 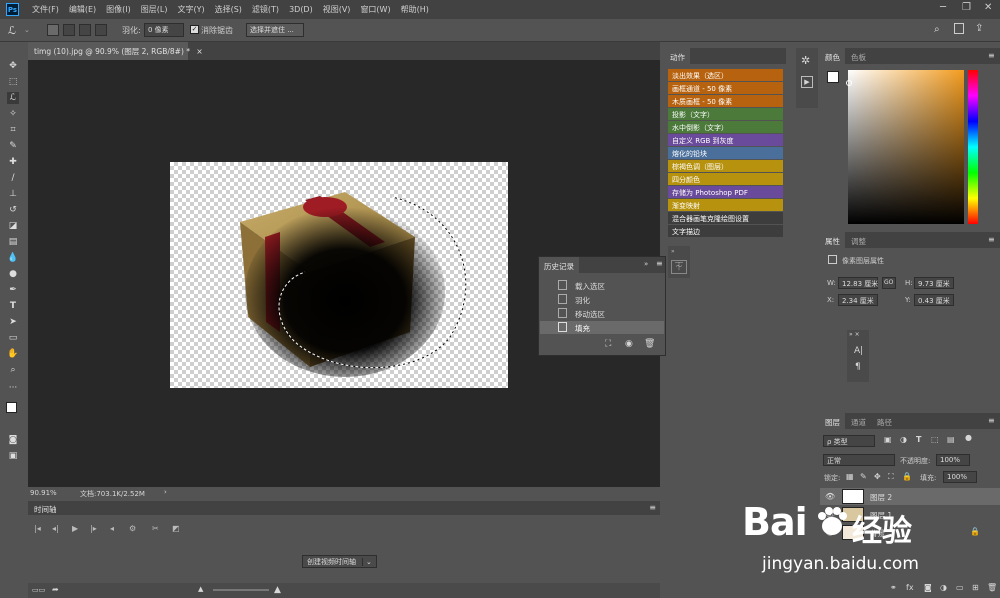 I want to click on rectangle-tool-icon: ▭, so click(x=13, y=338).